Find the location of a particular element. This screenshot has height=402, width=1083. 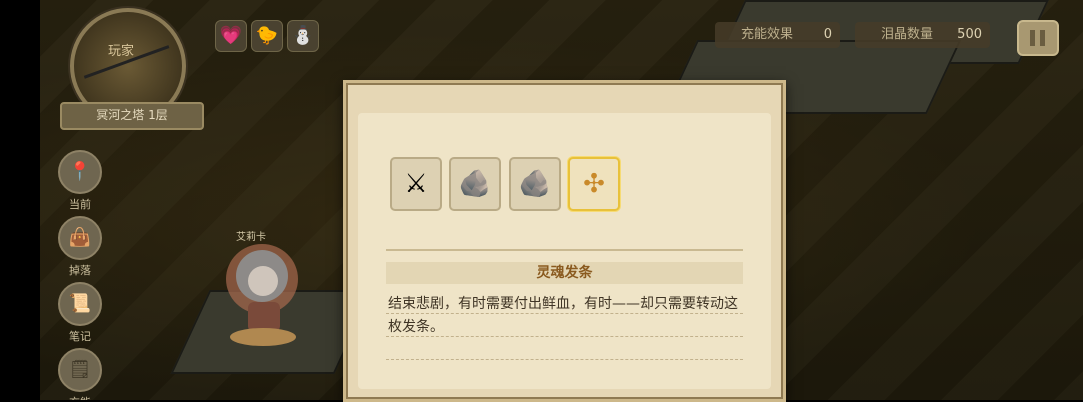

side-button-label: 笔记 is located at coordinates (80, 336).